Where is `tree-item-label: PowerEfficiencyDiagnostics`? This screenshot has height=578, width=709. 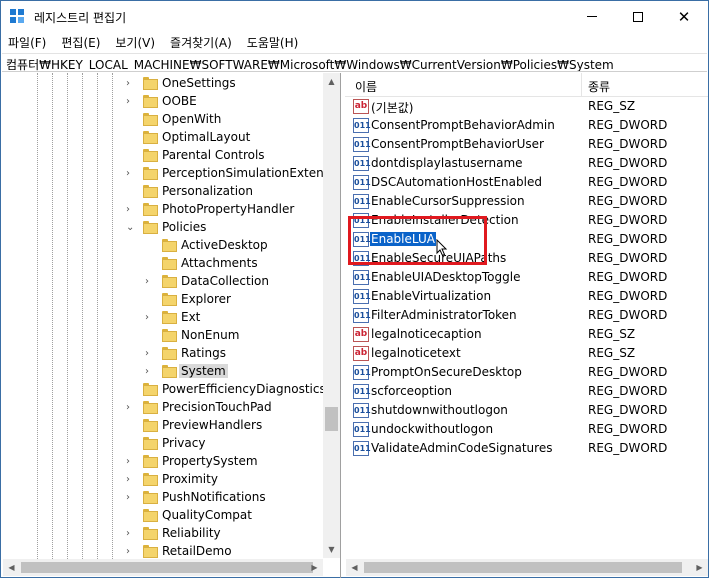 tree-item-label: PowerEfficiencyDiagnostics is located at coordinates (244, 389).